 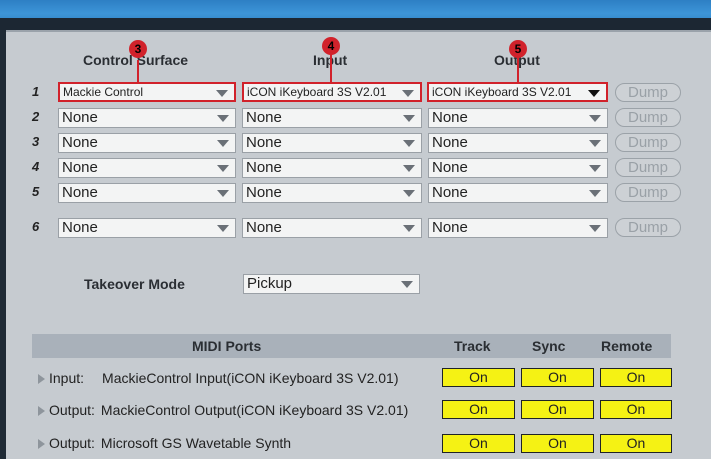 What do you see at coordinates (331, 284) in the screenshot?
I see `takeover-mode-select: Pickup` at bounding box center [331, 284].